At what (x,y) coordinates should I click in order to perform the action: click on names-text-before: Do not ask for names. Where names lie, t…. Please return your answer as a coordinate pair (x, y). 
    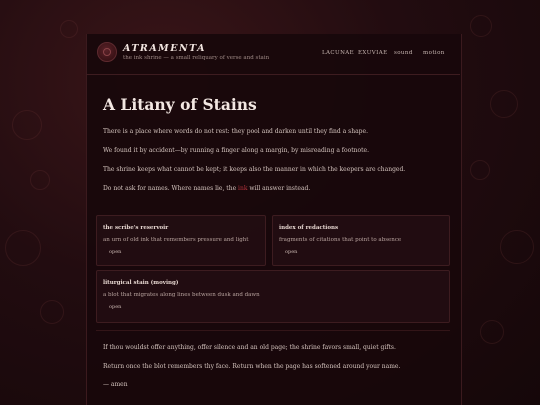
    Looking at the image, I should click on (171, 188).